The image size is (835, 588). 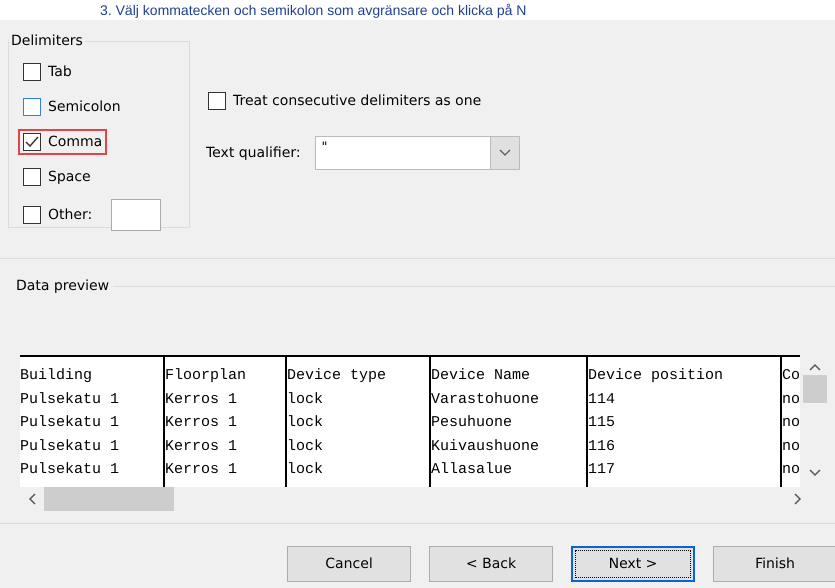 What do you see at coordinates (58, 215) in the screenshot?
I see `checkbox-option: Other:` at bounding box center [58, 215].